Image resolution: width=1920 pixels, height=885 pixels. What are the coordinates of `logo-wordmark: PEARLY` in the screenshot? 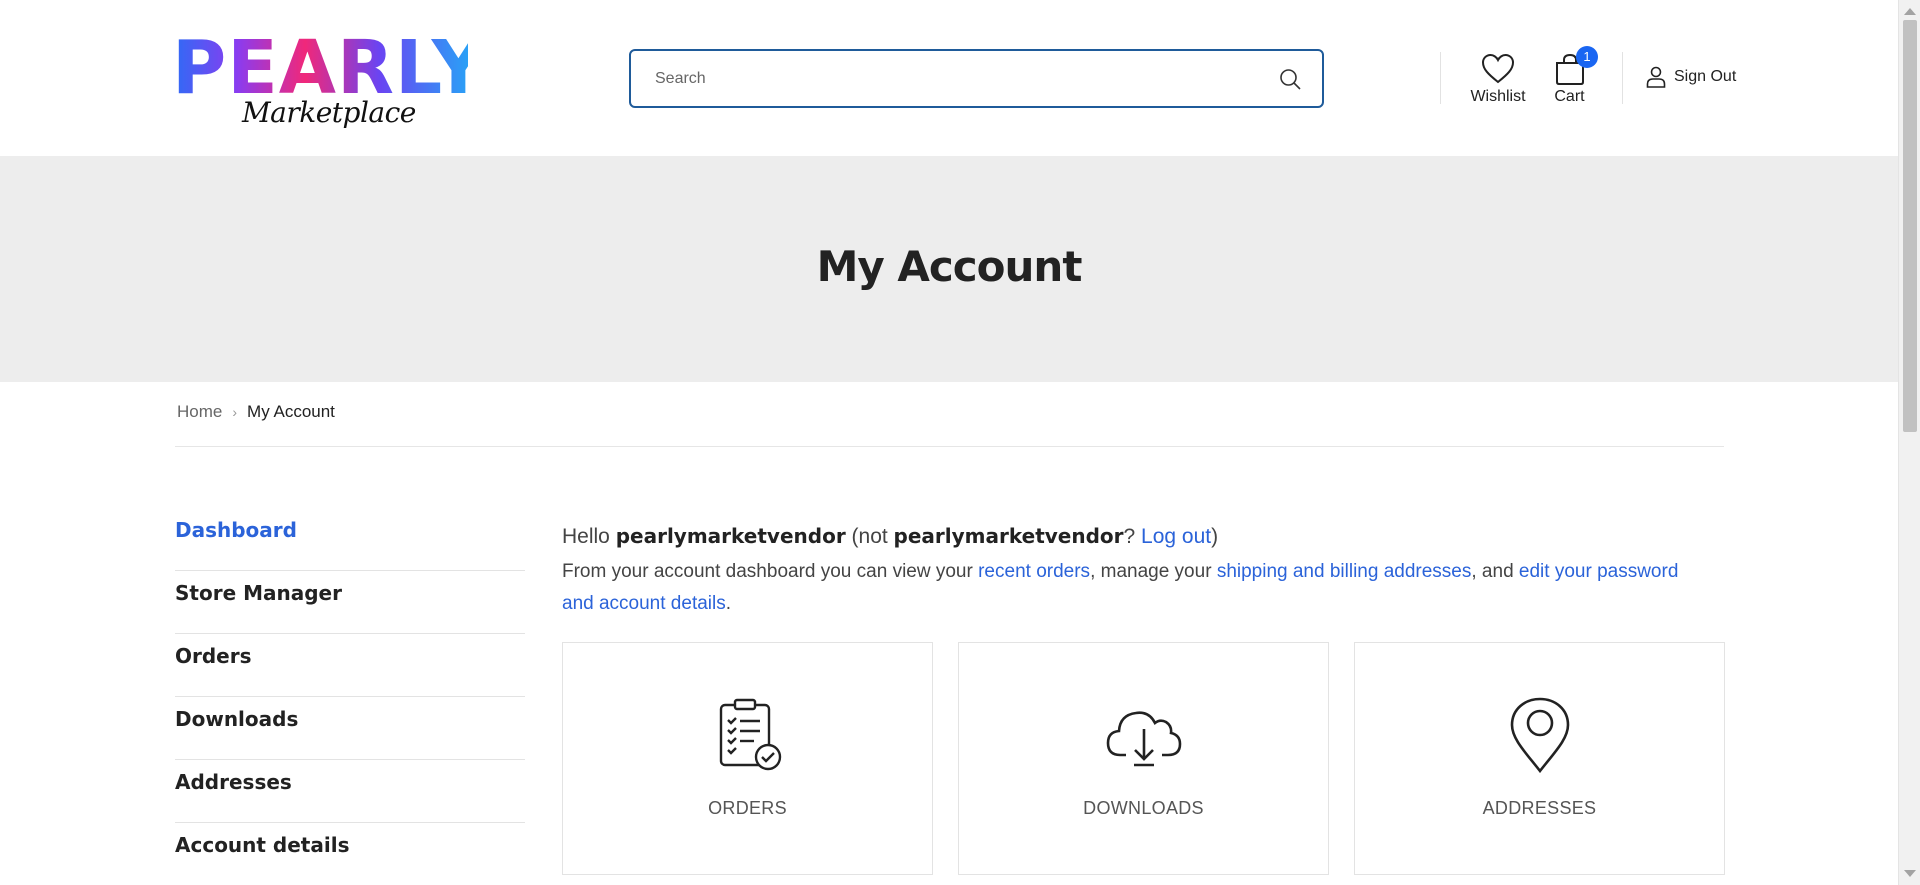 It's located at (329, 68).